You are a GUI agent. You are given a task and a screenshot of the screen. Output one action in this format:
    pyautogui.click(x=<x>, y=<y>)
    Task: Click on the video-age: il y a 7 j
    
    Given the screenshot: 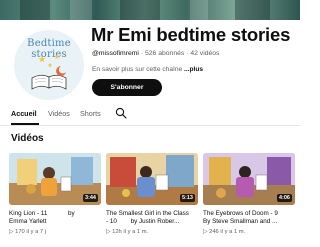 What is the action you would take?
    pyautogui.click(x=36, y=232)
    